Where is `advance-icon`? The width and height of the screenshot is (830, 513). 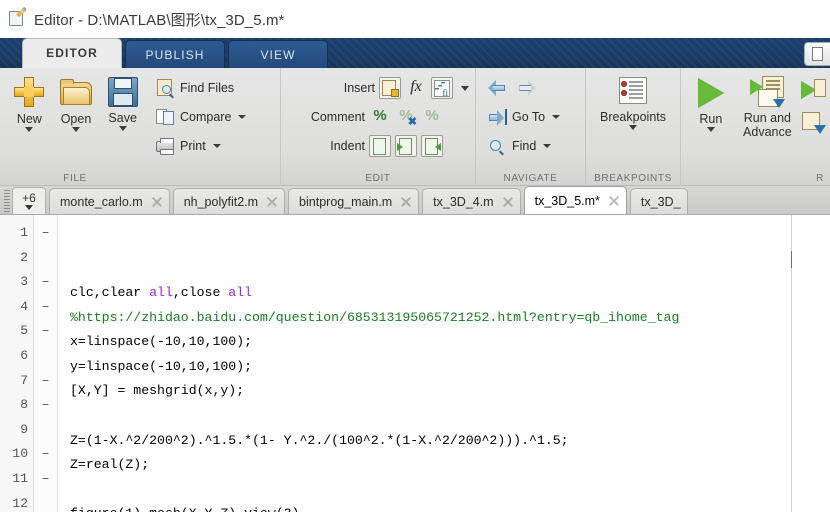
advance-icon is located at coordinates (813, 122).